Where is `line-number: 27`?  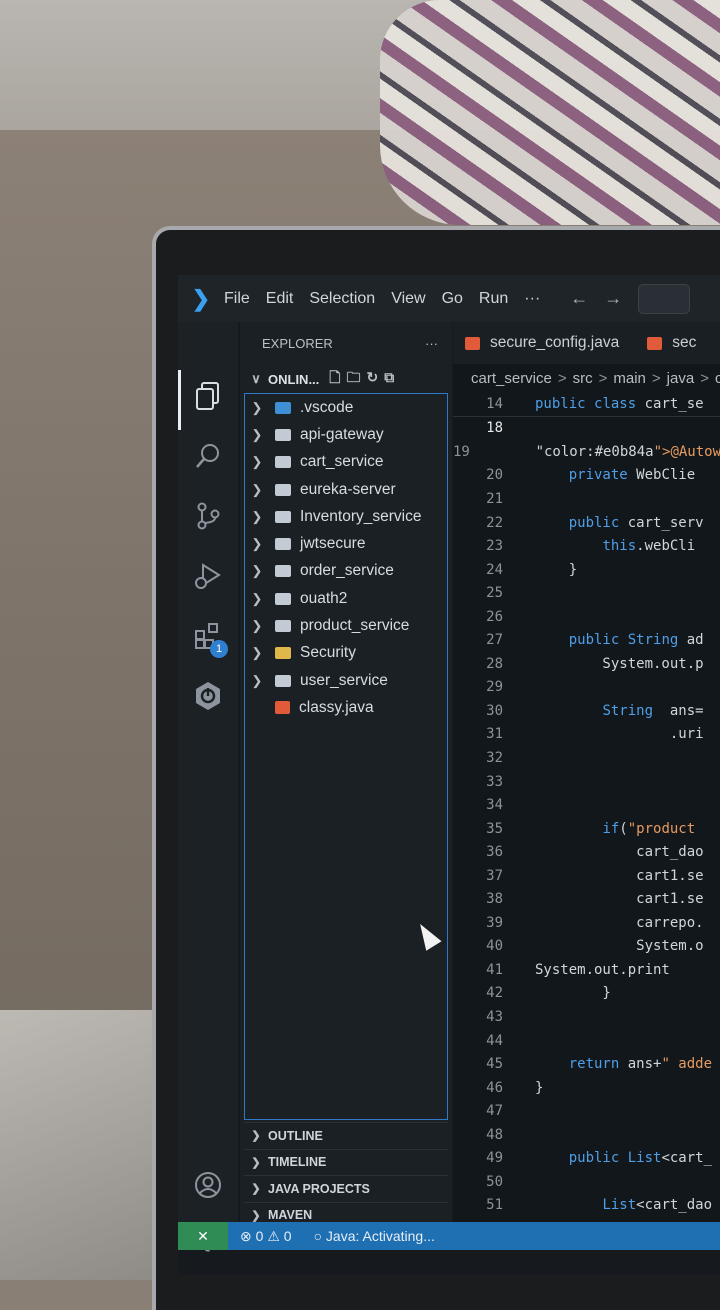 line-number: 27 is located at coordinates (494, 640).